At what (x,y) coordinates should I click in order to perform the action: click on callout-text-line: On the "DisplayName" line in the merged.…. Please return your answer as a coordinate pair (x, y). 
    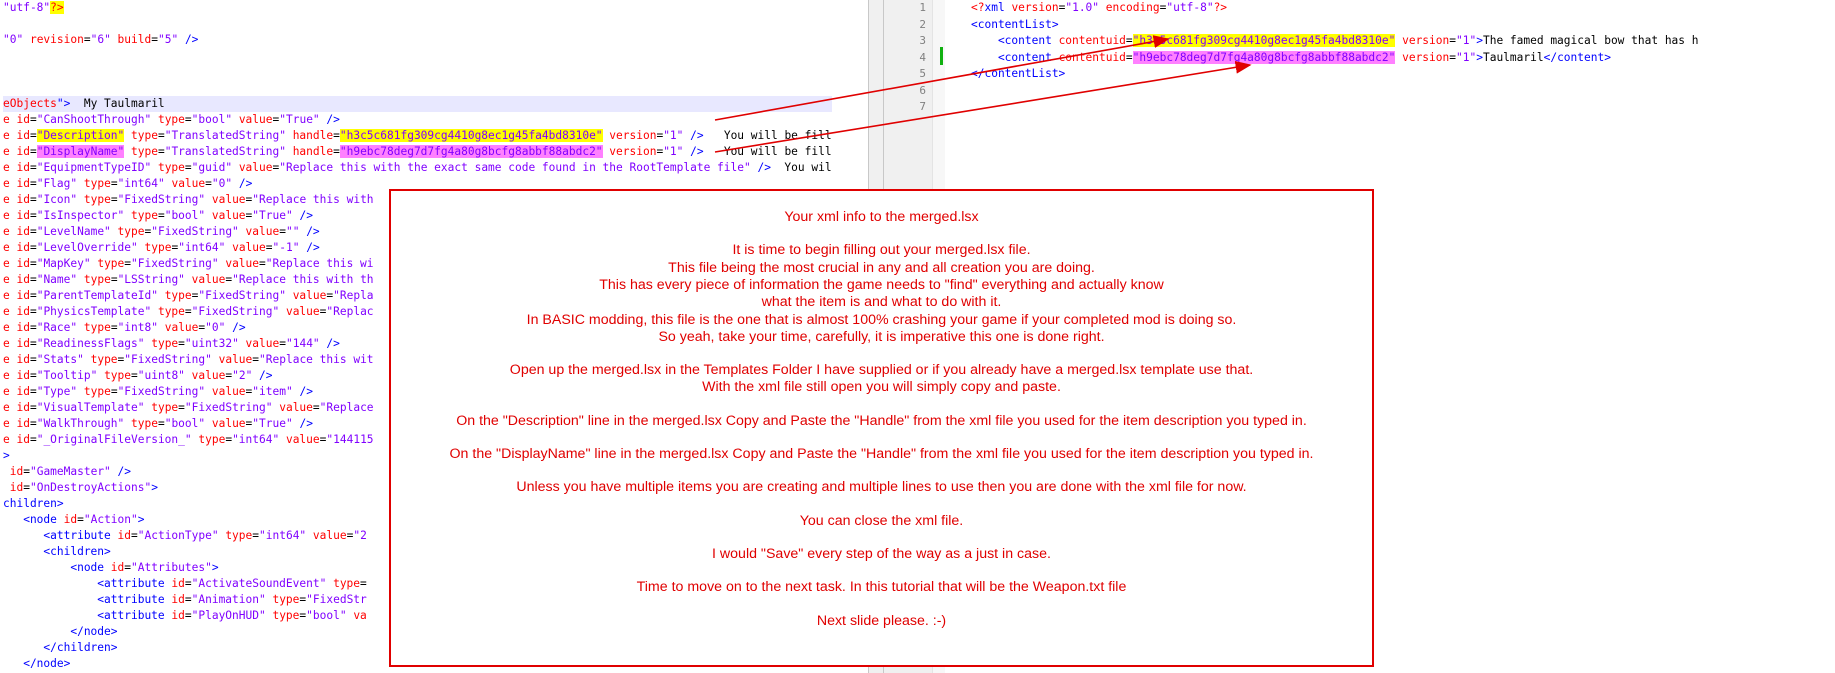
    Looking at the image, I should click on (881, 454).